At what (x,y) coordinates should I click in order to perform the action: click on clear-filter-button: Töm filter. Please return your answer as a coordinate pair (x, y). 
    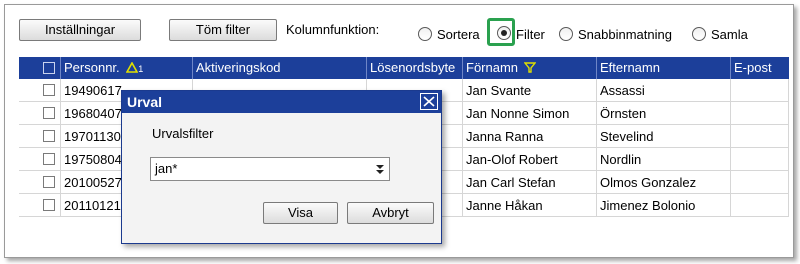
    Looking at the image, I should click on (223, 30).